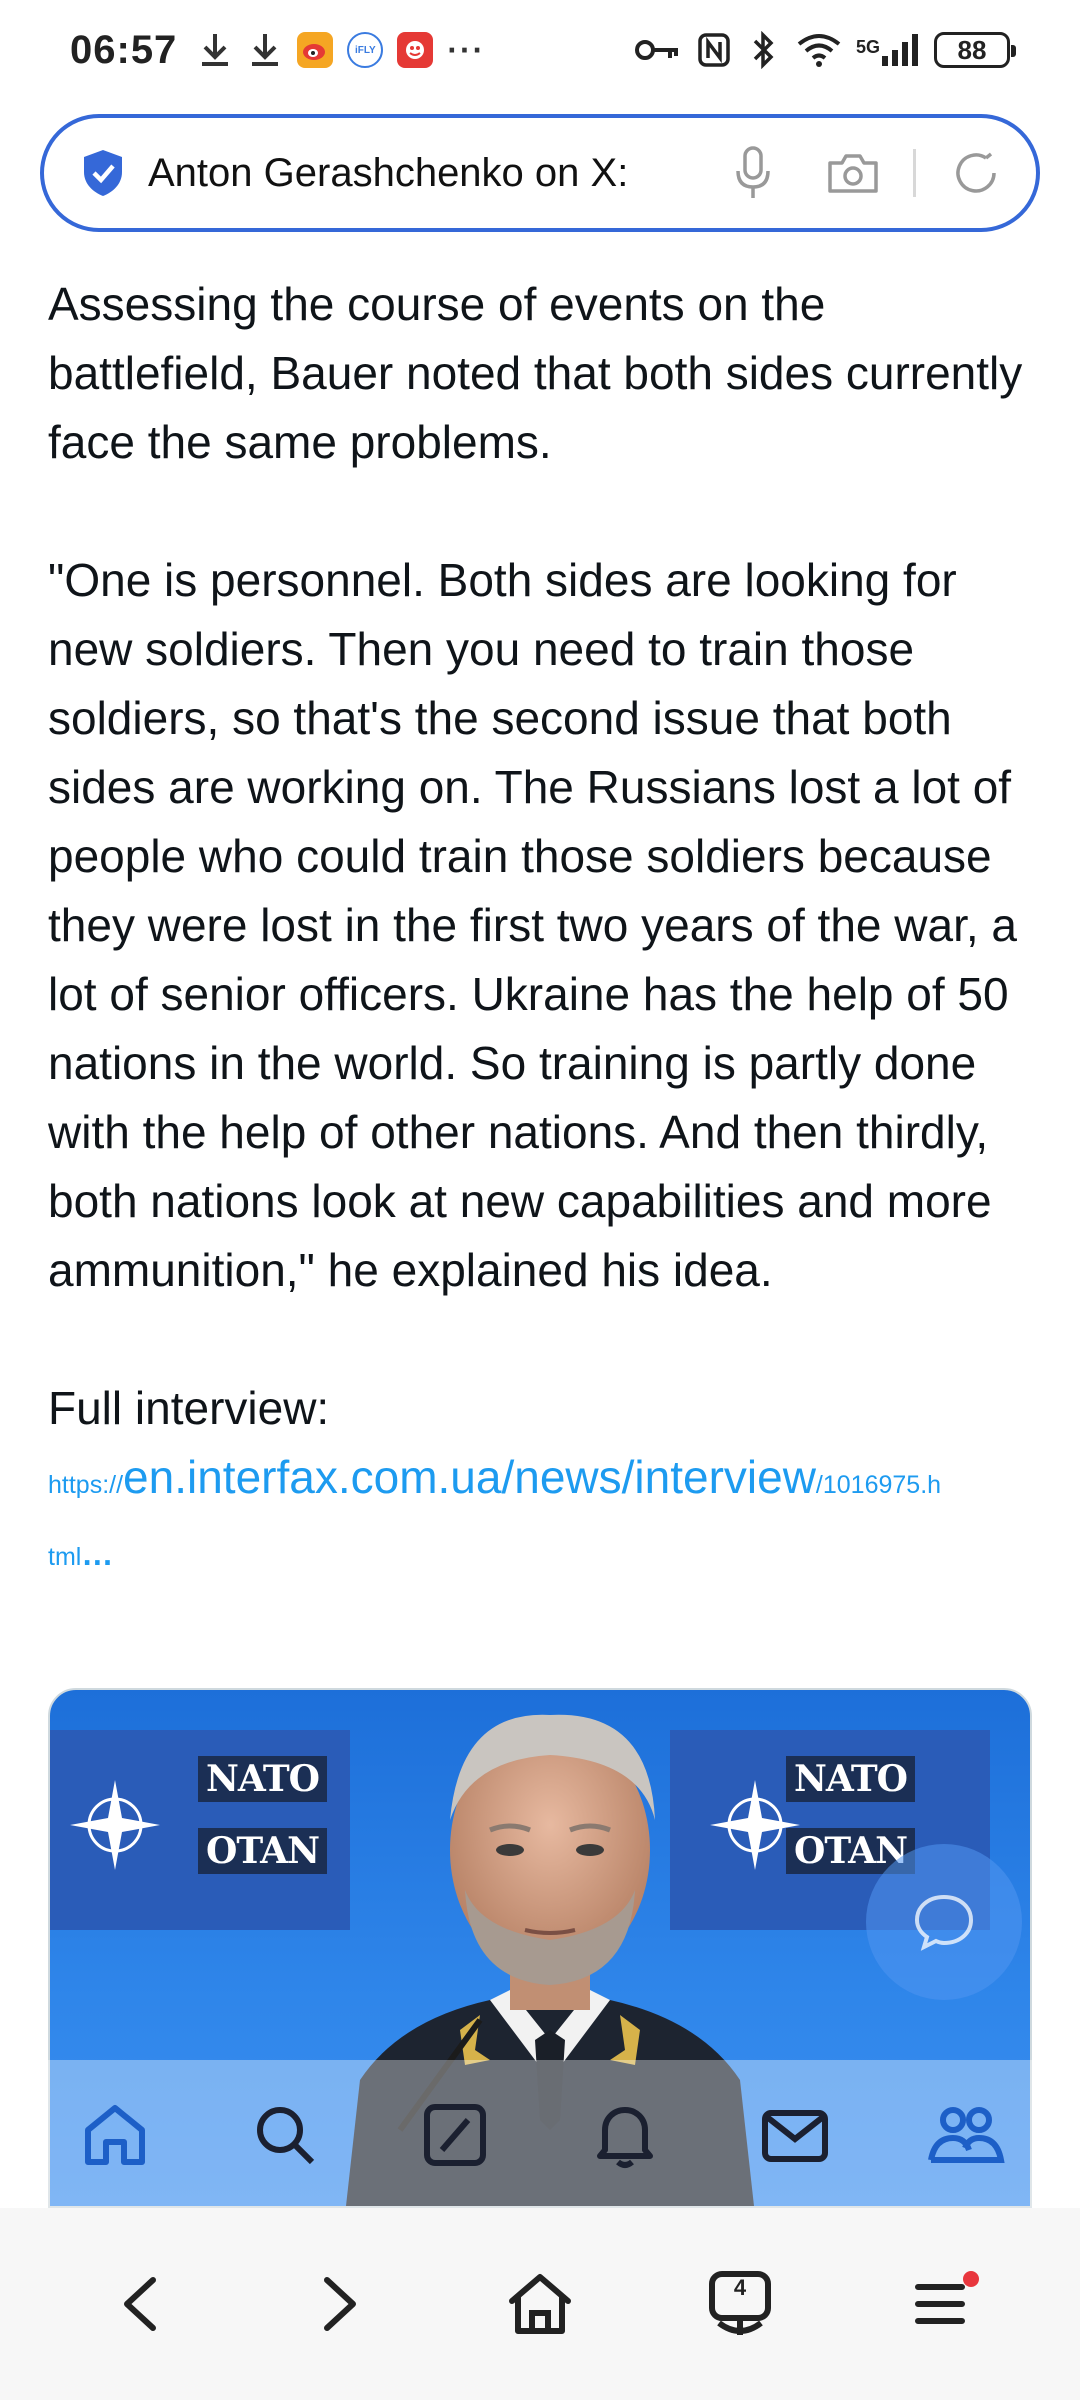 The image size is (1080, 2400). Describe the element at coordinates (469, 1477) in the screenshot. I see `link-main: en.interfax.com.ua/news/interview` at that location.